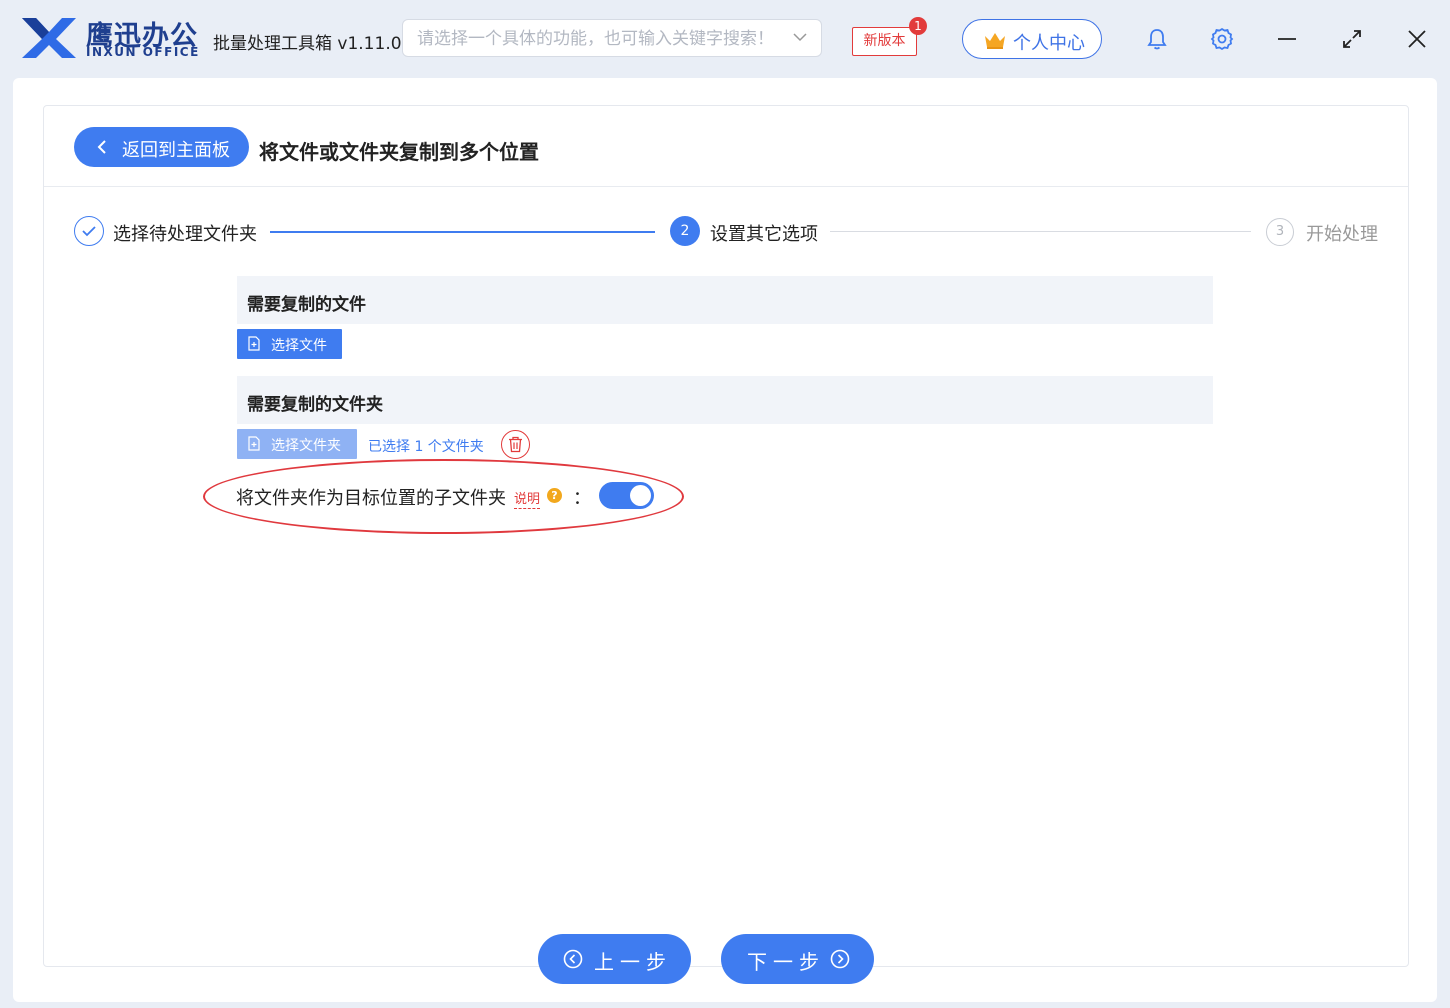  Describe the element at coordinates (725, 400) in the screenshot. I see `folders-section-header: 需要复制的文件夹` at that location.